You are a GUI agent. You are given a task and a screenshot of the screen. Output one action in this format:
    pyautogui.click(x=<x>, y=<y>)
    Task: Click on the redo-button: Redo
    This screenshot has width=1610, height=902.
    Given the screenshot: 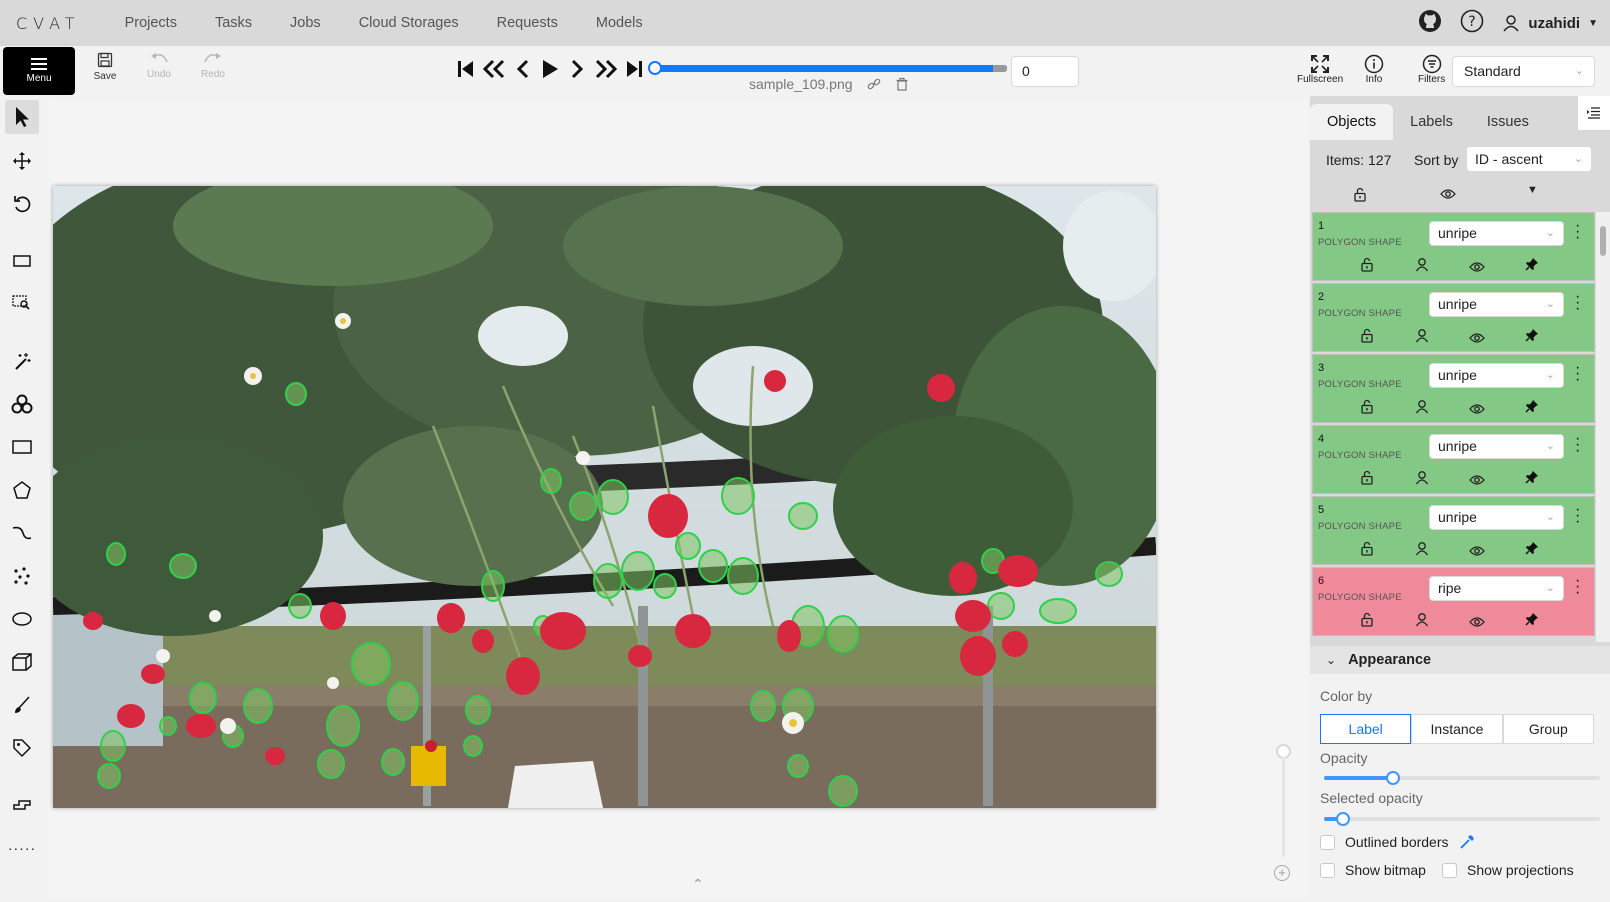 What is the action you would take?
    pyautogui.click(x=213, y=71)
    